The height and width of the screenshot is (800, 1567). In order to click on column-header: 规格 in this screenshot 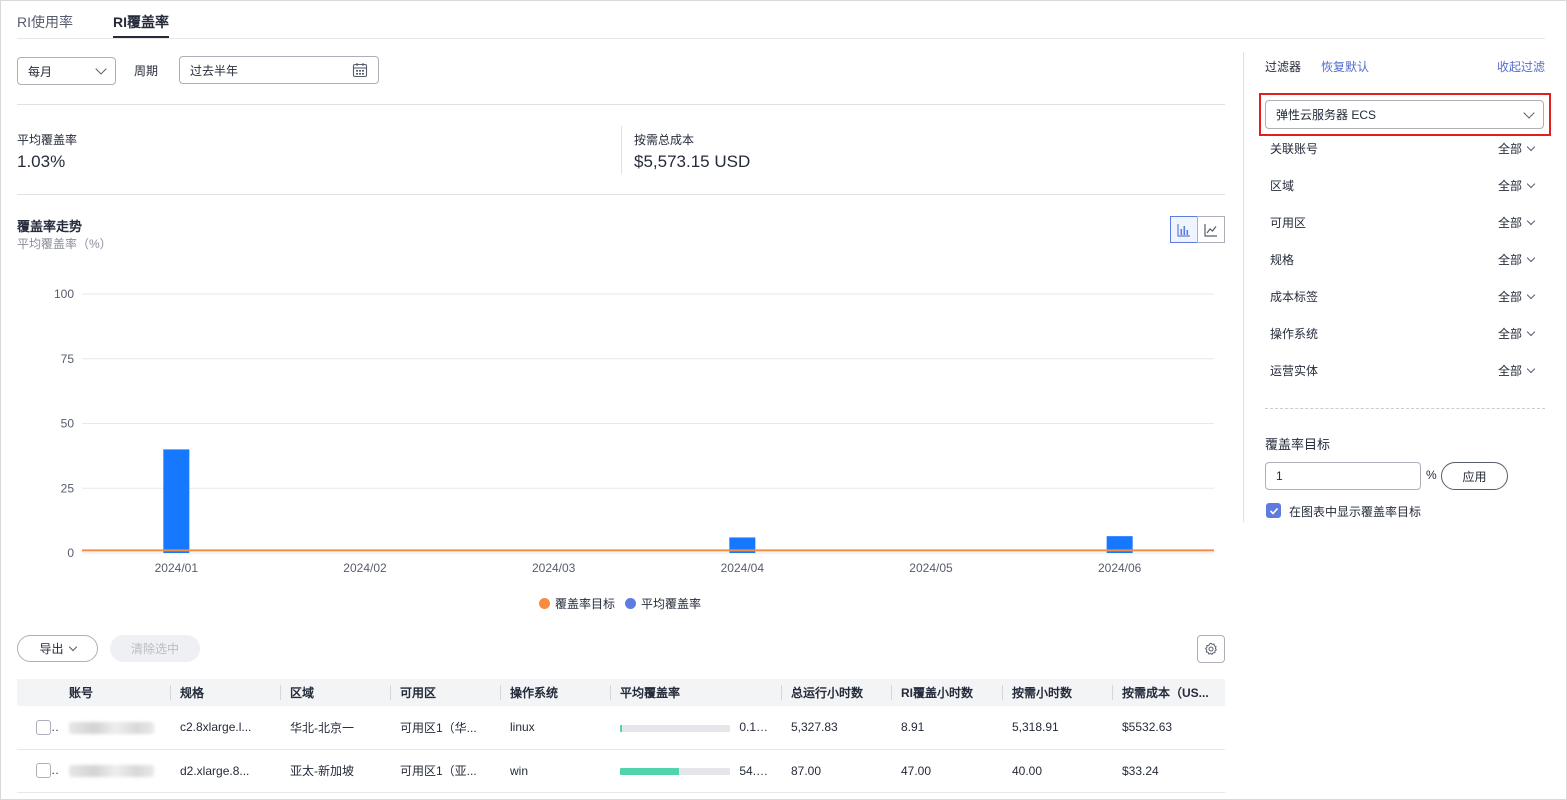, I will do `click(225, 692)`.